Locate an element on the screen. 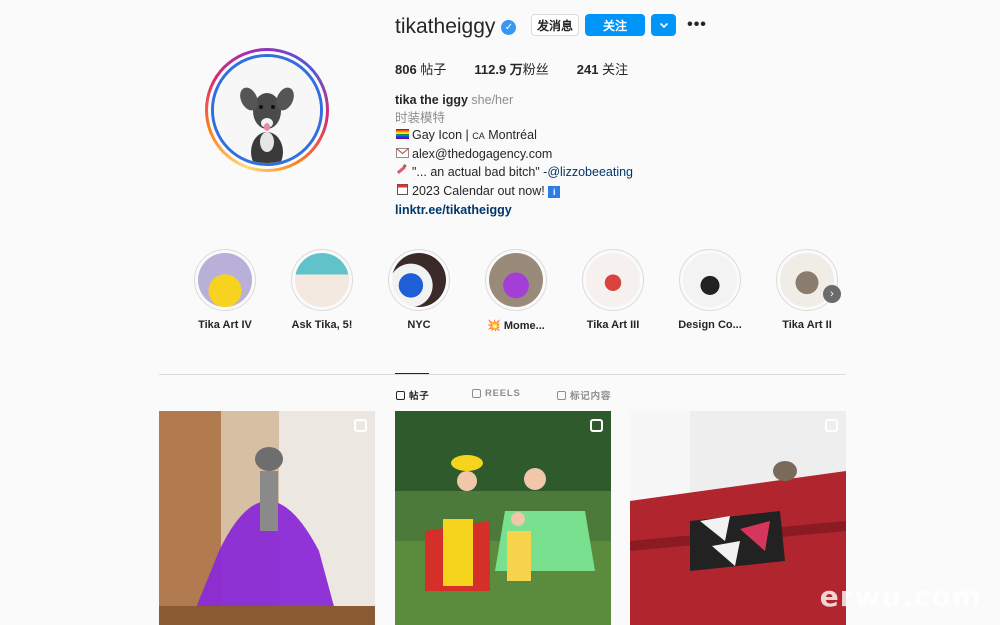  highlight-item: Tika Art IV is located at coordinates (225, 290).